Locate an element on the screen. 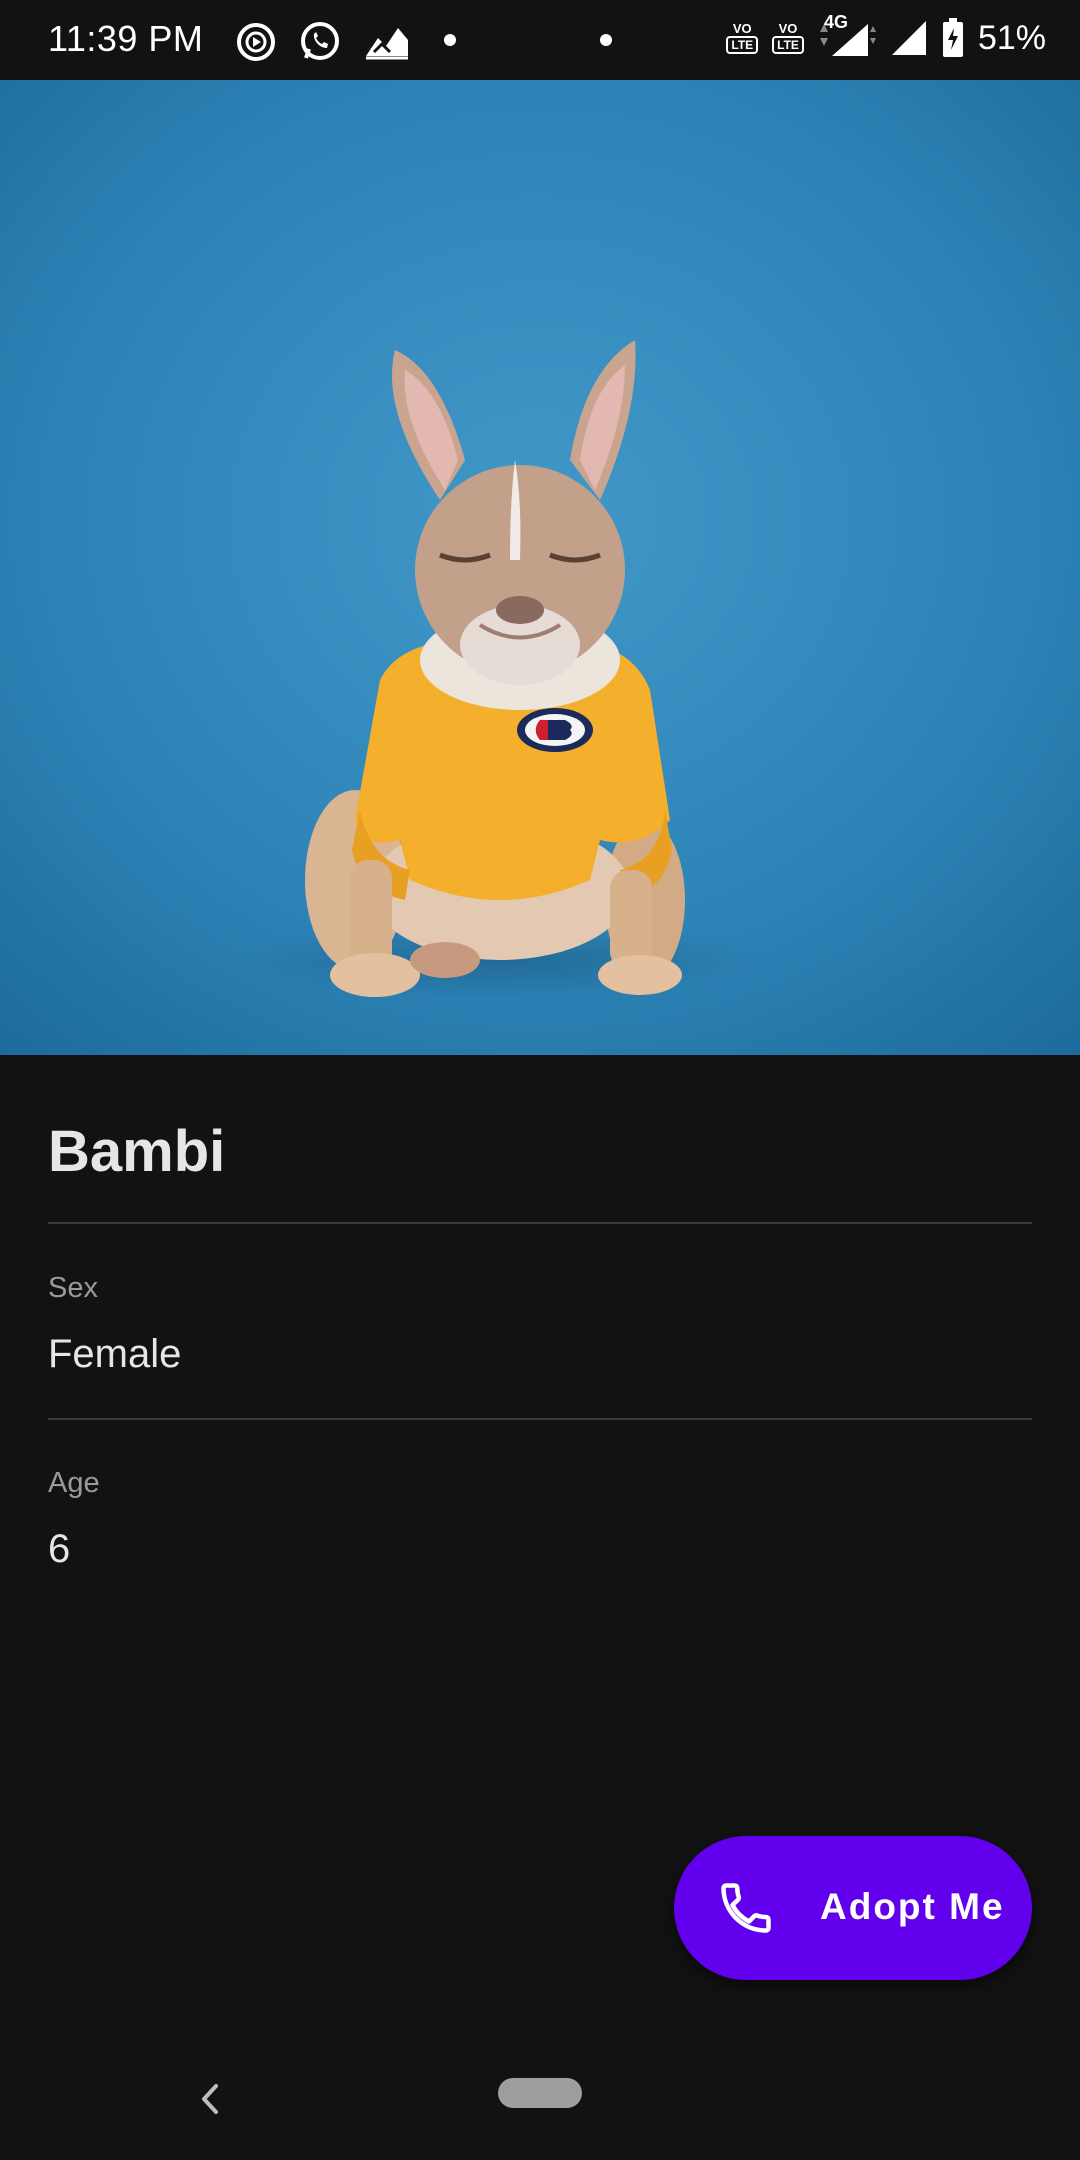 The height and width of the screenshot is (2160, 1080). status-left-icons is located at coordinates (323, 42).